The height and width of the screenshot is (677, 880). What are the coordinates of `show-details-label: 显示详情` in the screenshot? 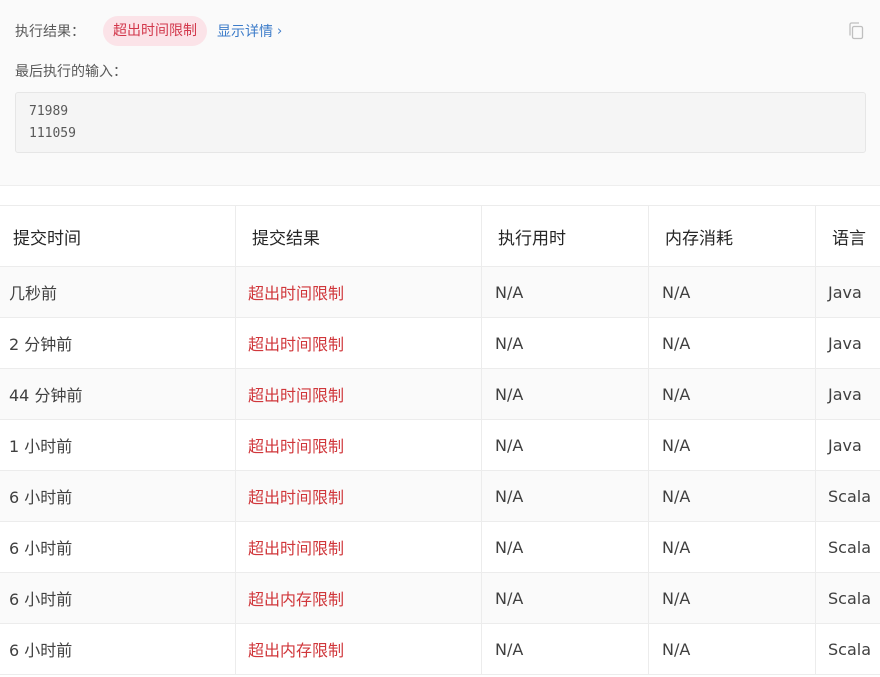 It's located at (245, 32).